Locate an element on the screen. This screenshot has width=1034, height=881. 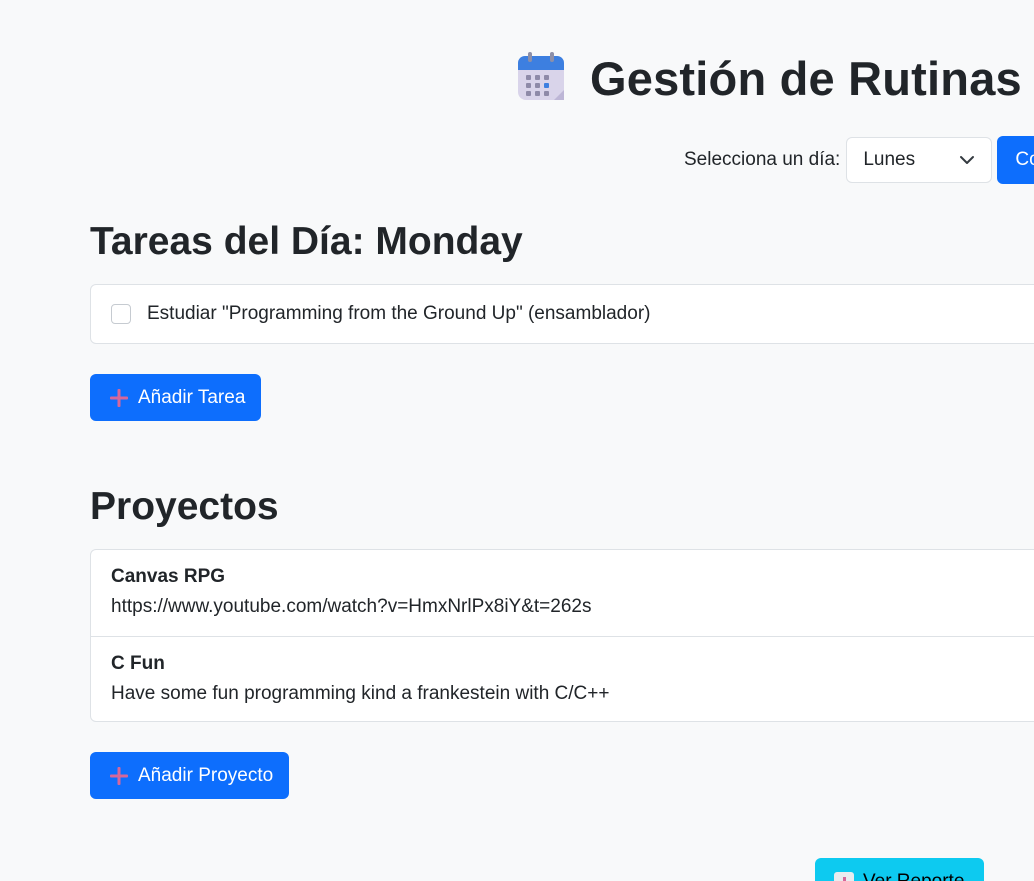
day-selector-row: Selecciona un día: Lunes Confirmar is located at coordinates (859, 160).